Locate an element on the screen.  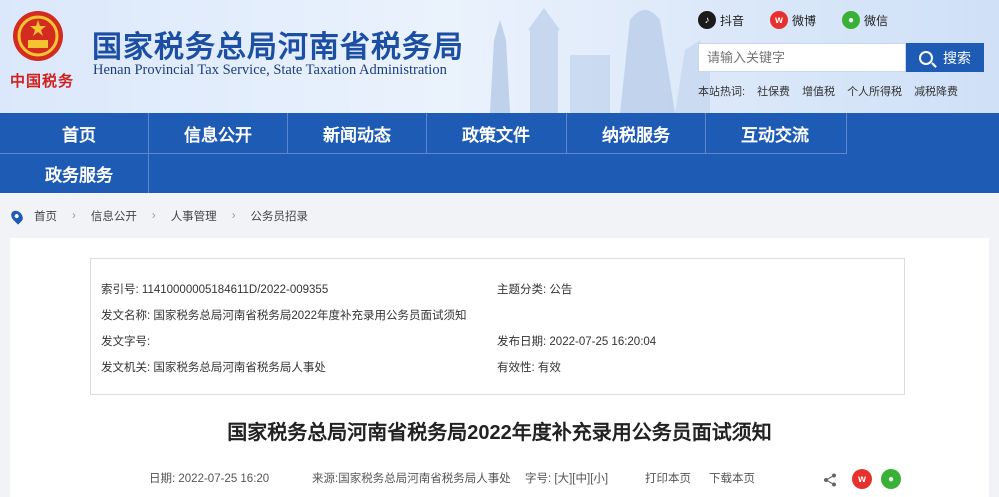
meta-issuing-org: 发文机关: 国家税务总局河南省税务局人事处 is located at coordinates (213, 367).